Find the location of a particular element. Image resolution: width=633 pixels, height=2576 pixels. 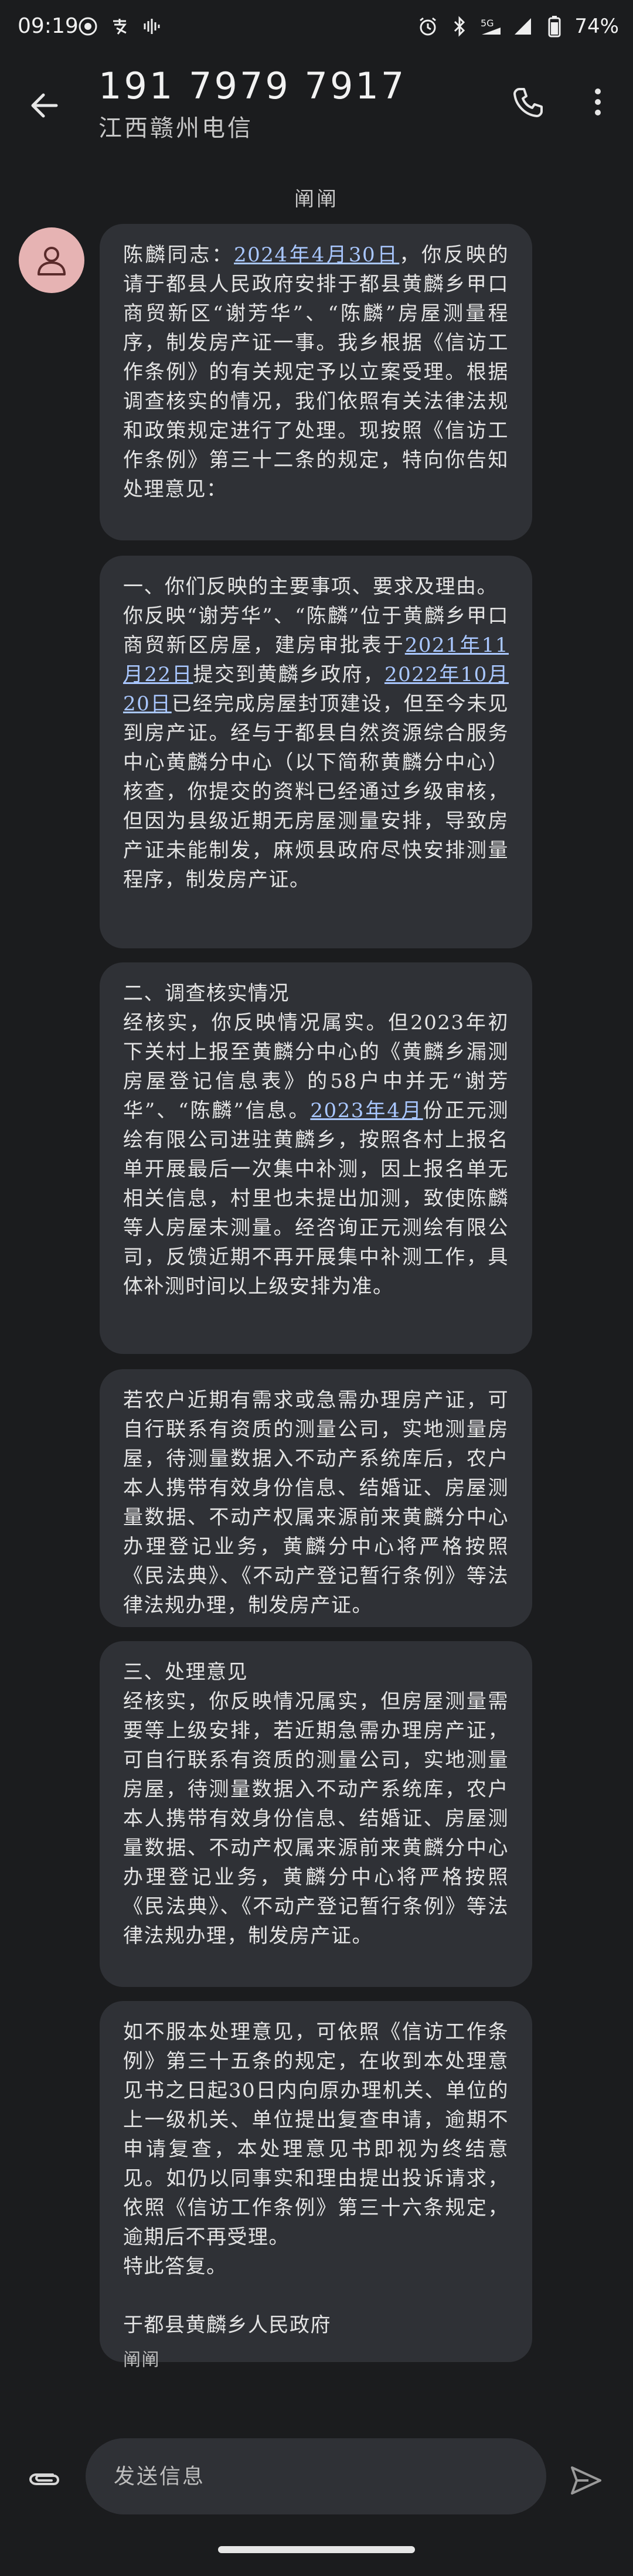

back-button is located at coordinates (44, 105).